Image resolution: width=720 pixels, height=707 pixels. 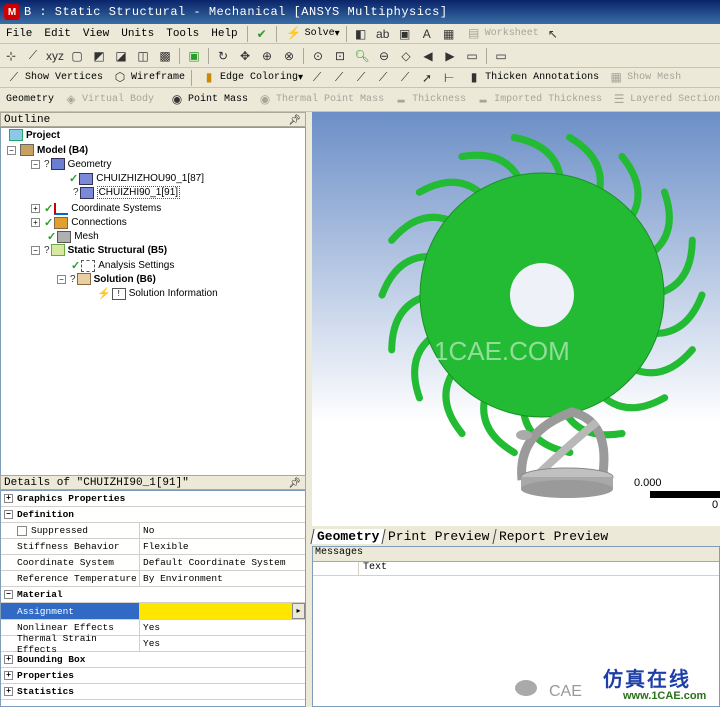 What do you see at coordinates (262, 34) in the screenshot?
I see `check-icon: ✔` at bounding box center [262, 34].